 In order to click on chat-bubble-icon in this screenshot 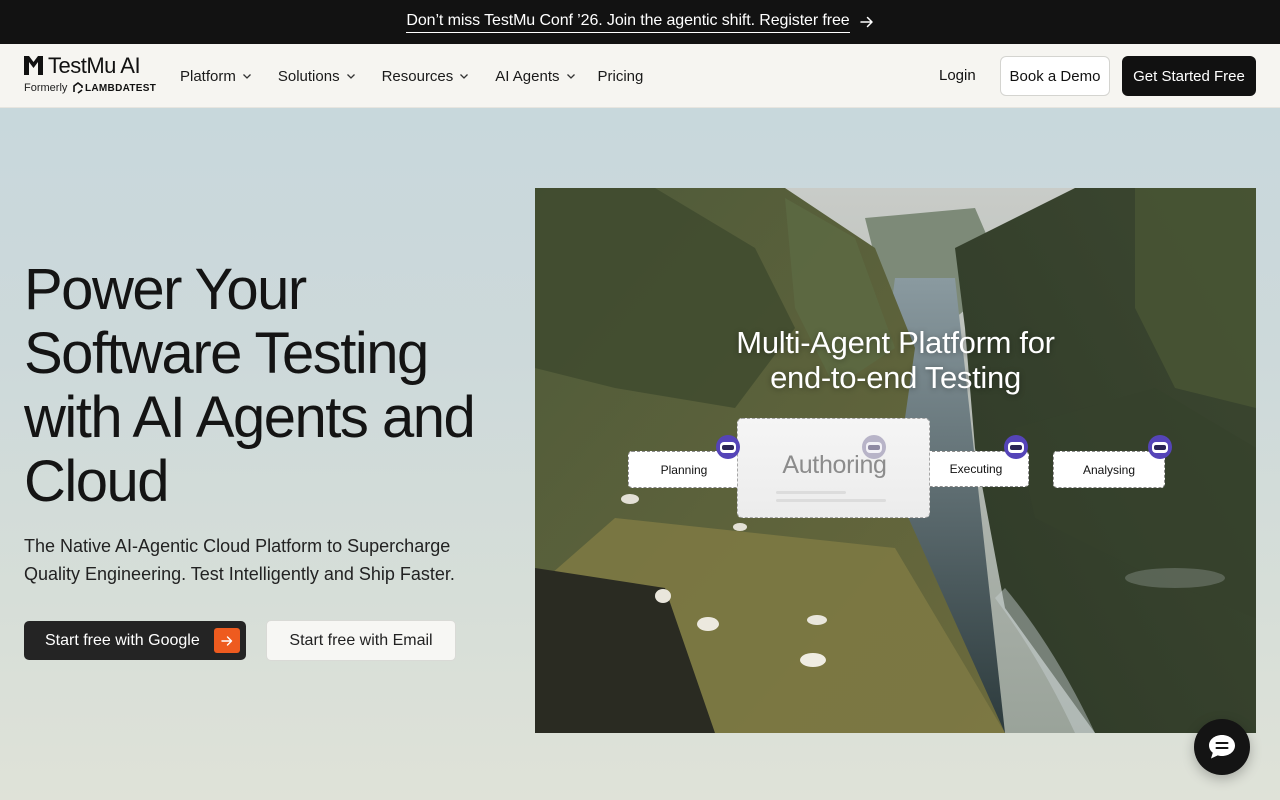, I will do `click(1222, 747)`.